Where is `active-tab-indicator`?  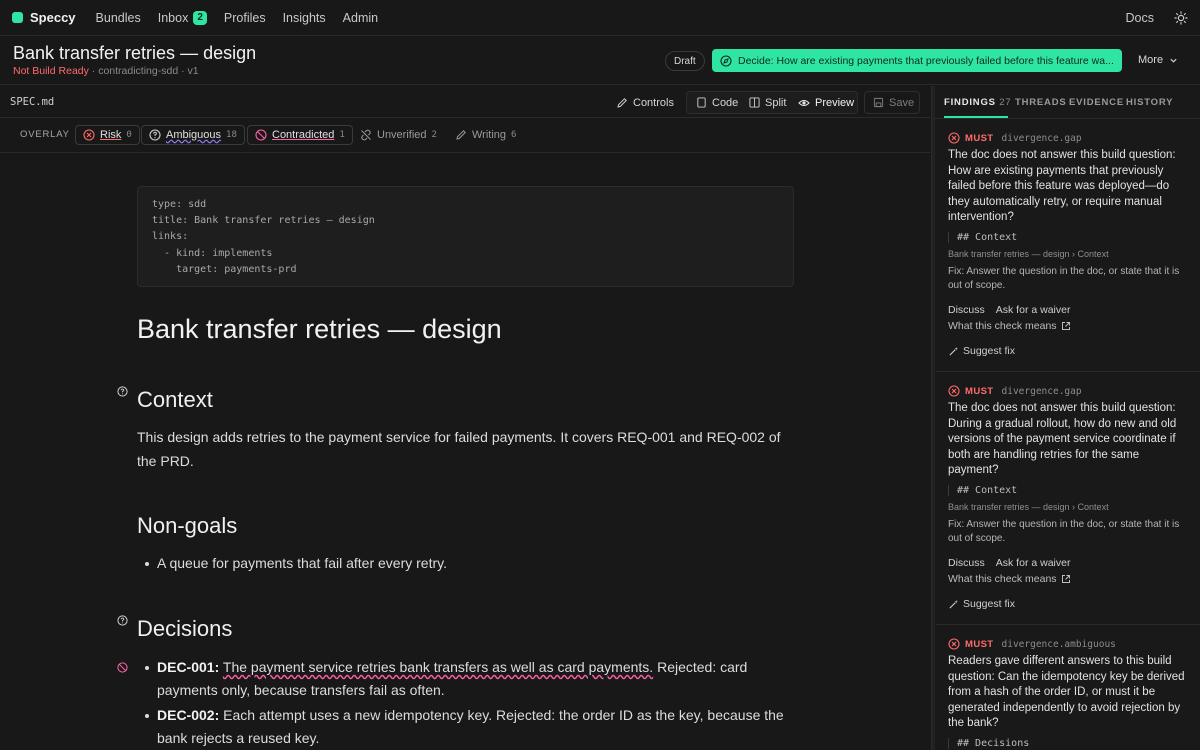 active-tab-indicator is located at coordinates (976, 117).